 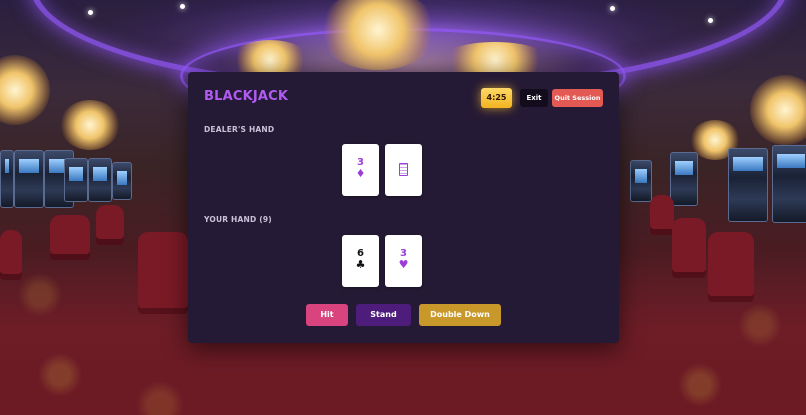 I want to click on exit-button: Exit, so click(x=534, y=98).